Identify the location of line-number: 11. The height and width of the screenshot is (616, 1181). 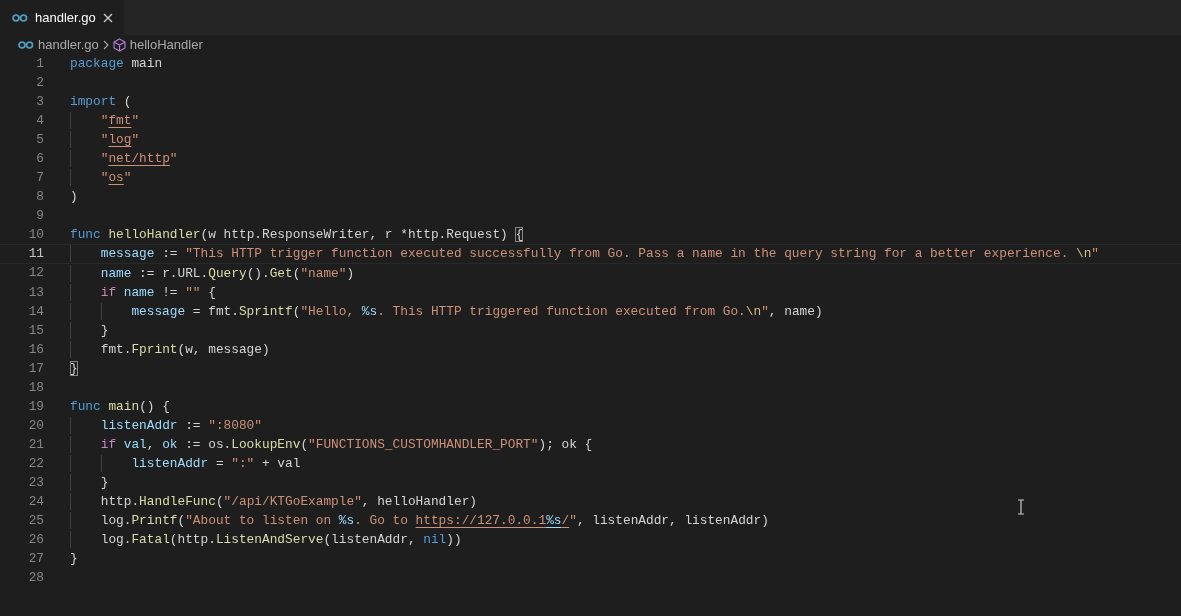
(35, 254).